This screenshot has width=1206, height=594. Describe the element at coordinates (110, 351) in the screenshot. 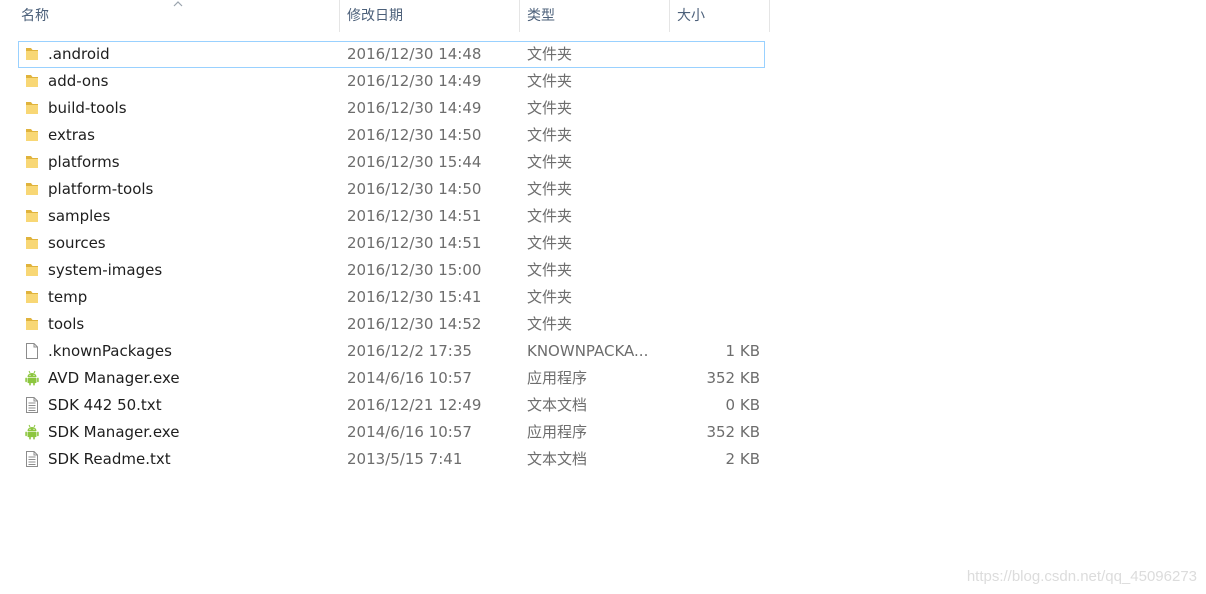

I see `file-name: .knownPackages` at that location.